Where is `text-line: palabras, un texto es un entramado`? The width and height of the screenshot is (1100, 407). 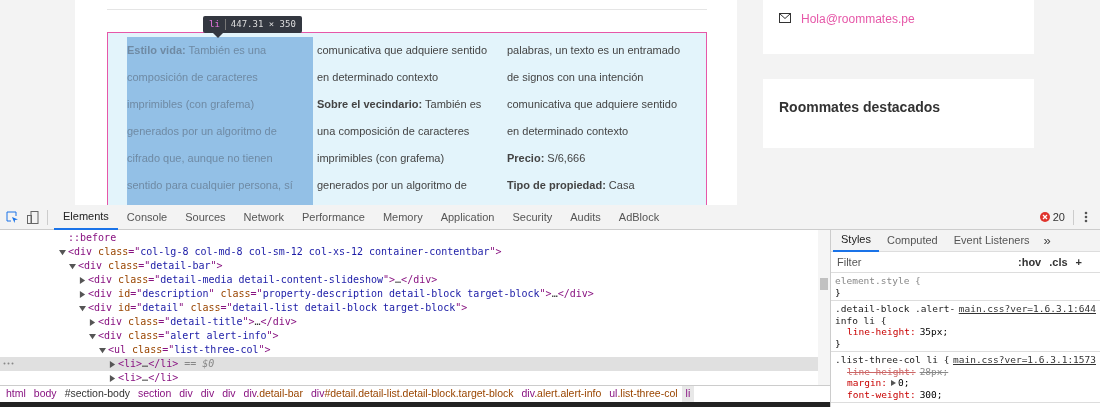
text-line: palabras, un texto es un entramado is located at coordinates (594, 50).